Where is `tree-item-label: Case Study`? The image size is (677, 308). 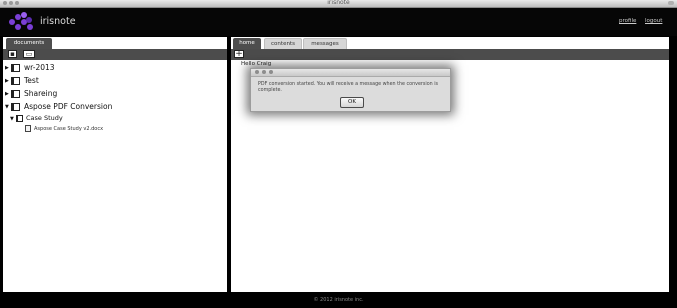
tree-item-label: Case Study is located at coordinates (44, 118).